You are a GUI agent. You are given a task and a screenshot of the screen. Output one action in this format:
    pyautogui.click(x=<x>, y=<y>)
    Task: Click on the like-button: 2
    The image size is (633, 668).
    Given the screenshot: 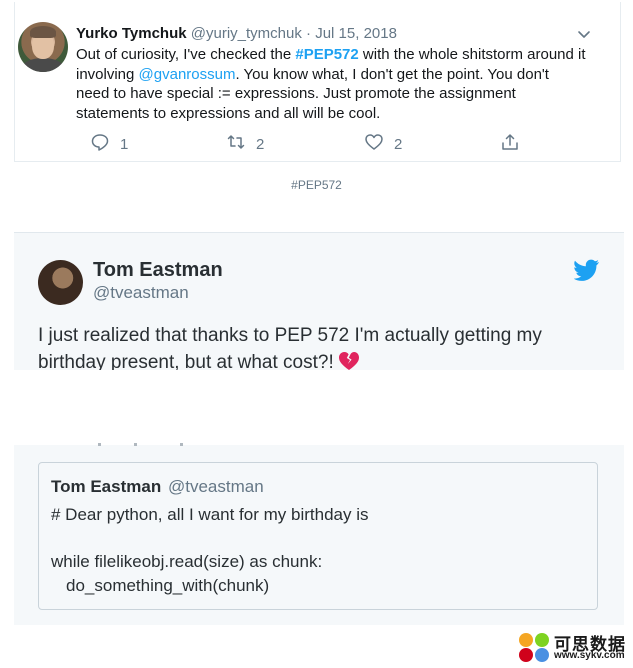 What is the action you would take?
    pyautogui.click(x=383, y=144)
    